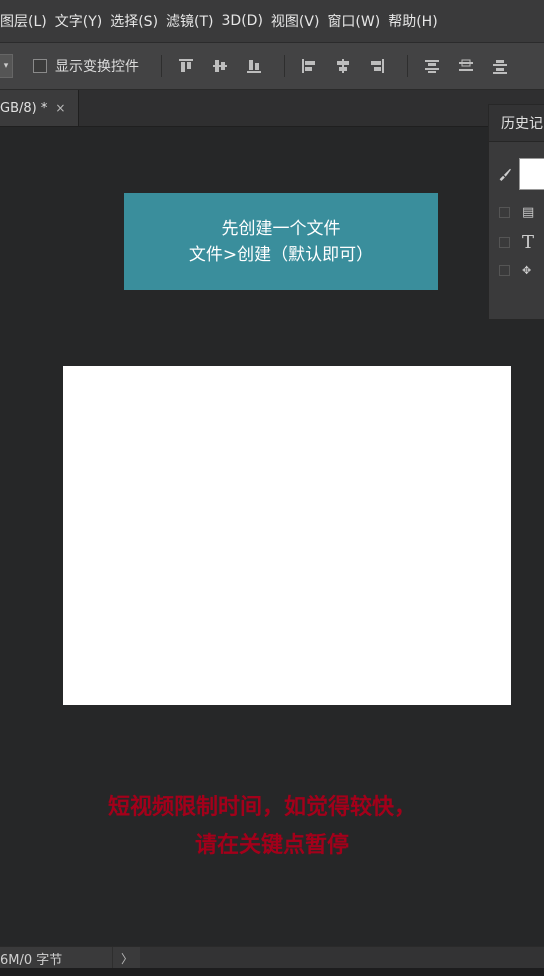 Image resolution: width=544 pixels, height=976 pixels. Describe the element at coordinates (31, 960) in the screenshot. I see `document-size-status: 6M/0 字节` at that location.